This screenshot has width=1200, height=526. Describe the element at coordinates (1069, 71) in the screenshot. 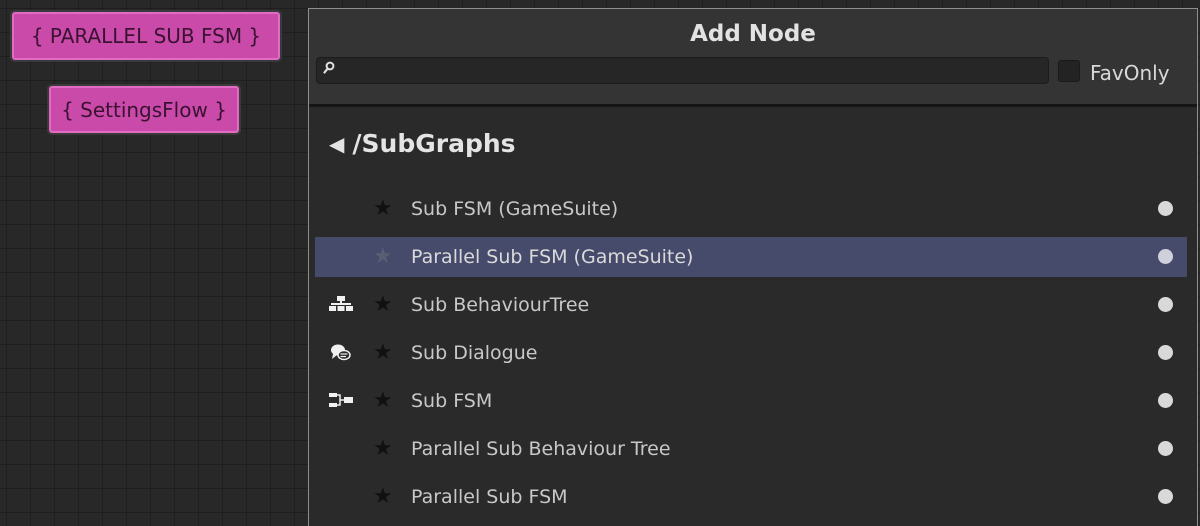

I see `fav-only-checkbox` at that location.